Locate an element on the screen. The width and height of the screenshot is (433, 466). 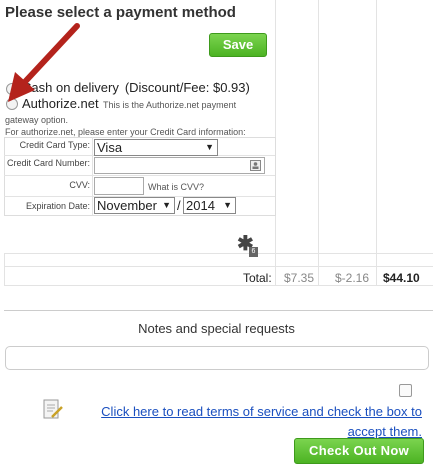
authorize-description-cont: gateway option. is located at coordinates (37, 120).